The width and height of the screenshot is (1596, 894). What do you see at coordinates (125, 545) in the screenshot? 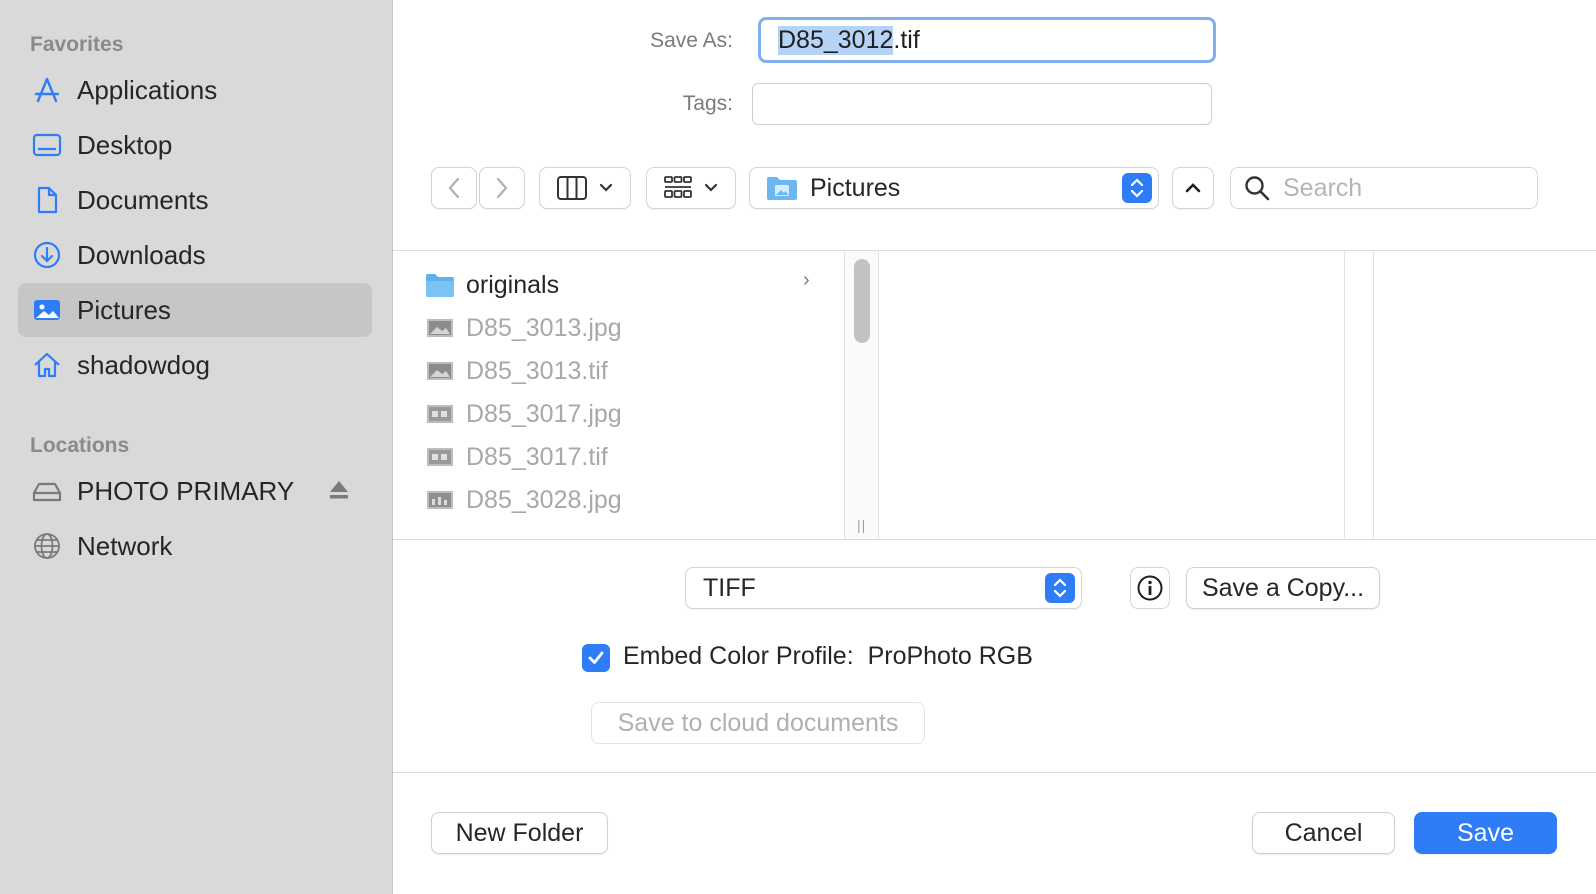
I see `sidebar-item-label: Network` at bounding box center [125, 545].